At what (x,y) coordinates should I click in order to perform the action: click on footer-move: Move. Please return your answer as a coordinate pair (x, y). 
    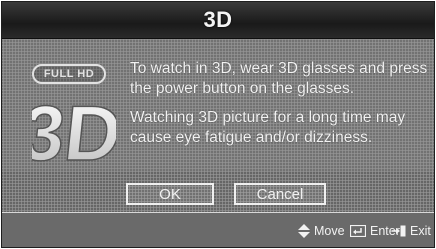
    Looking at the image, I should click on (321, 230).